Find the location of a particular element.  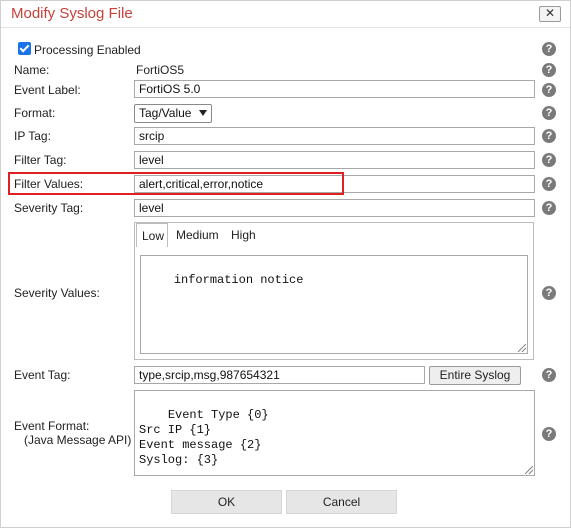

severity-tag-input: level is located at coordinates (334, 208).